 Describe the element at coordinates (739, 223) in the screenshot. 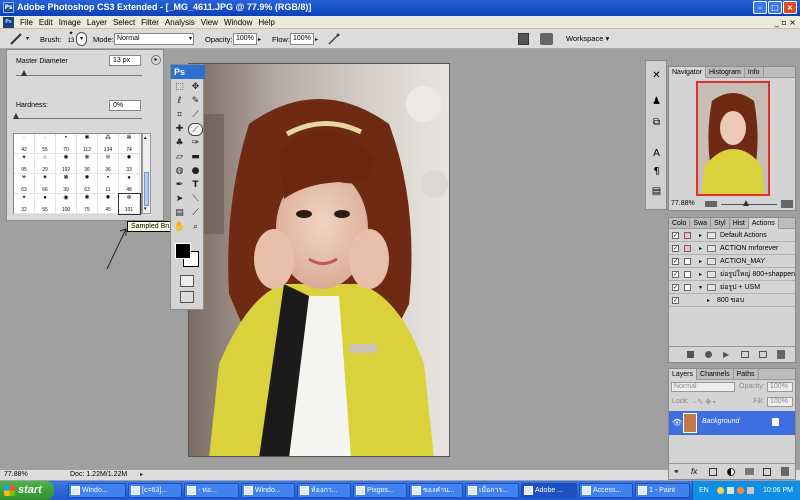

I see `tab-history: Hist` at that location.